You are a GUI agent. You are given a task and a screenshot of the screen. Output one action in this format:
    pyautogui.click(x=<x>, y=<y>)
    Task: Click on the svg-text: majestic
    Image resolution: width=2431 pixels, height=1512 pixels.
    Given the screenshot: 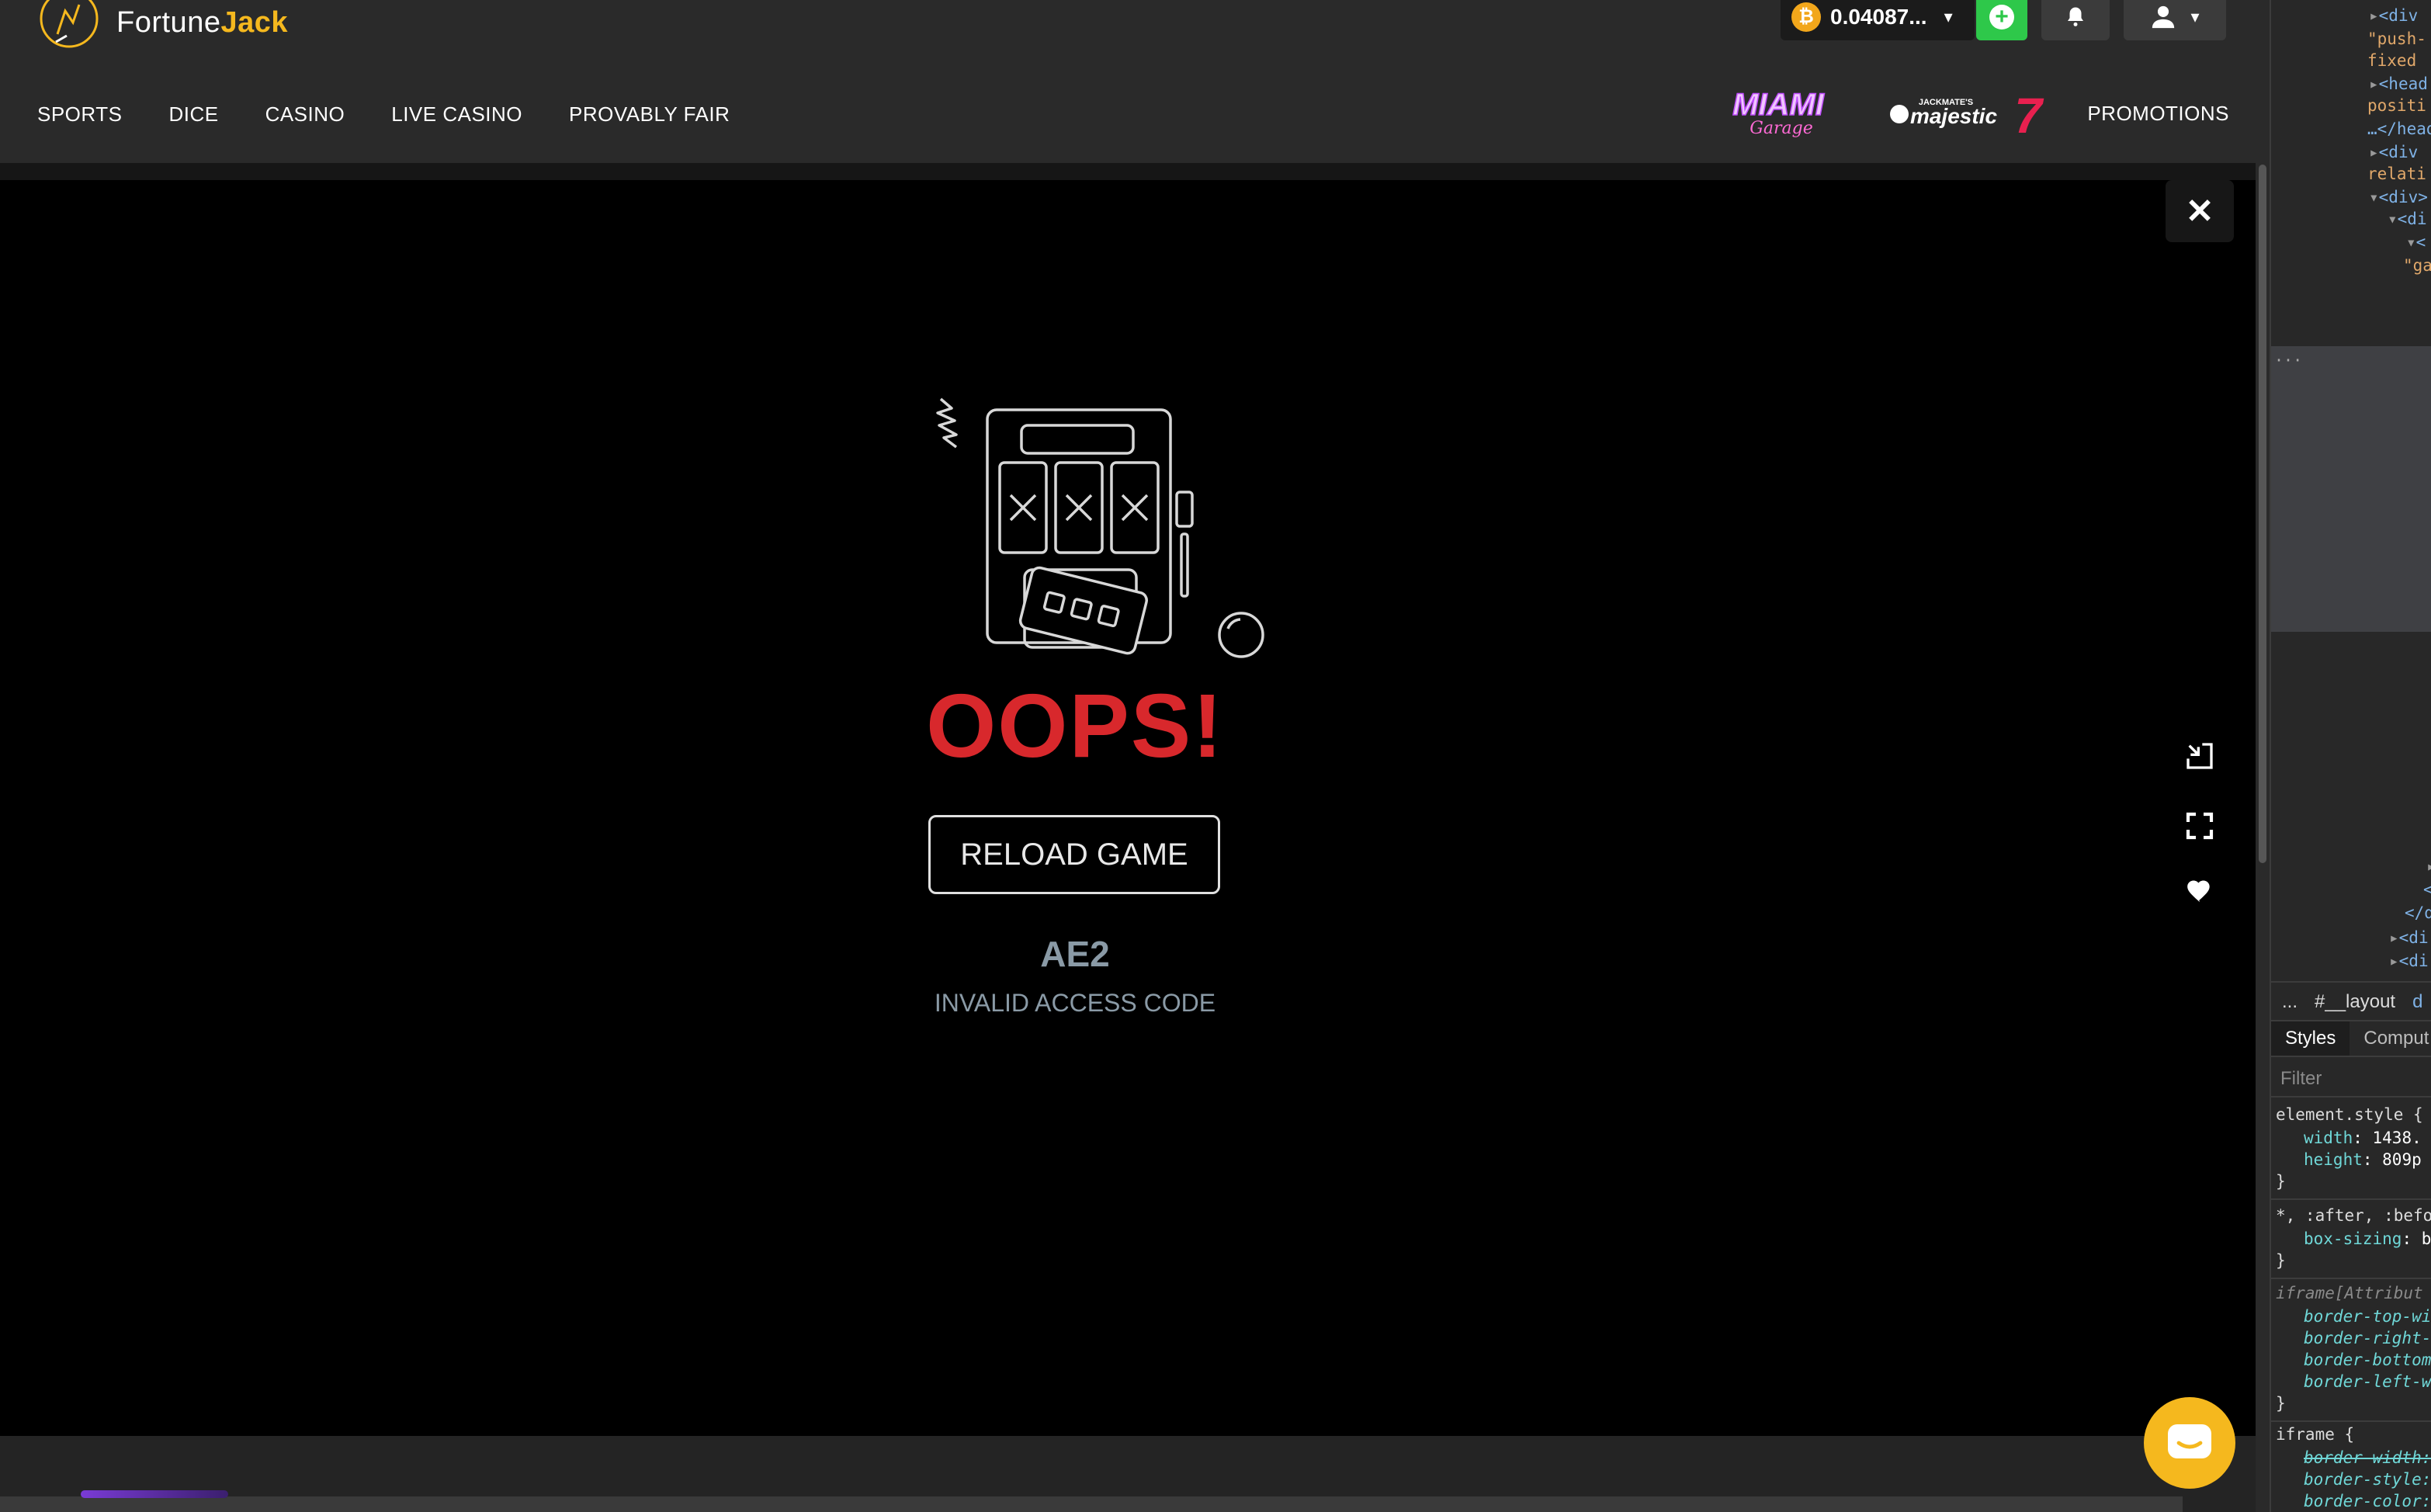 What is the action you would take?
    pyautogui.click(x=1953, y=116)
    